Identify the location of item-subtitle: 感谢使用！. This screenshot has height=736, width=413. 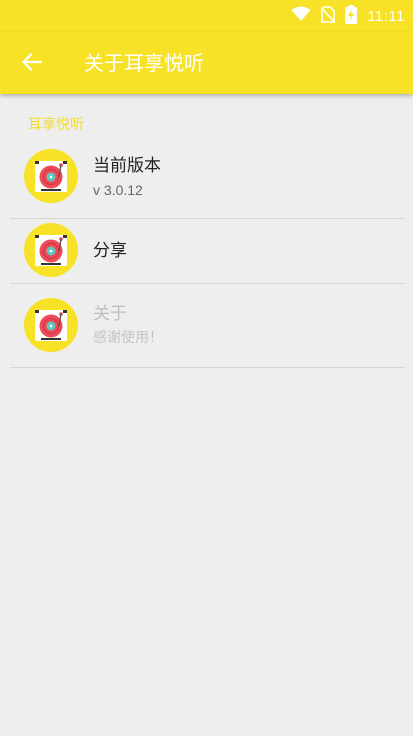
(128, 338).